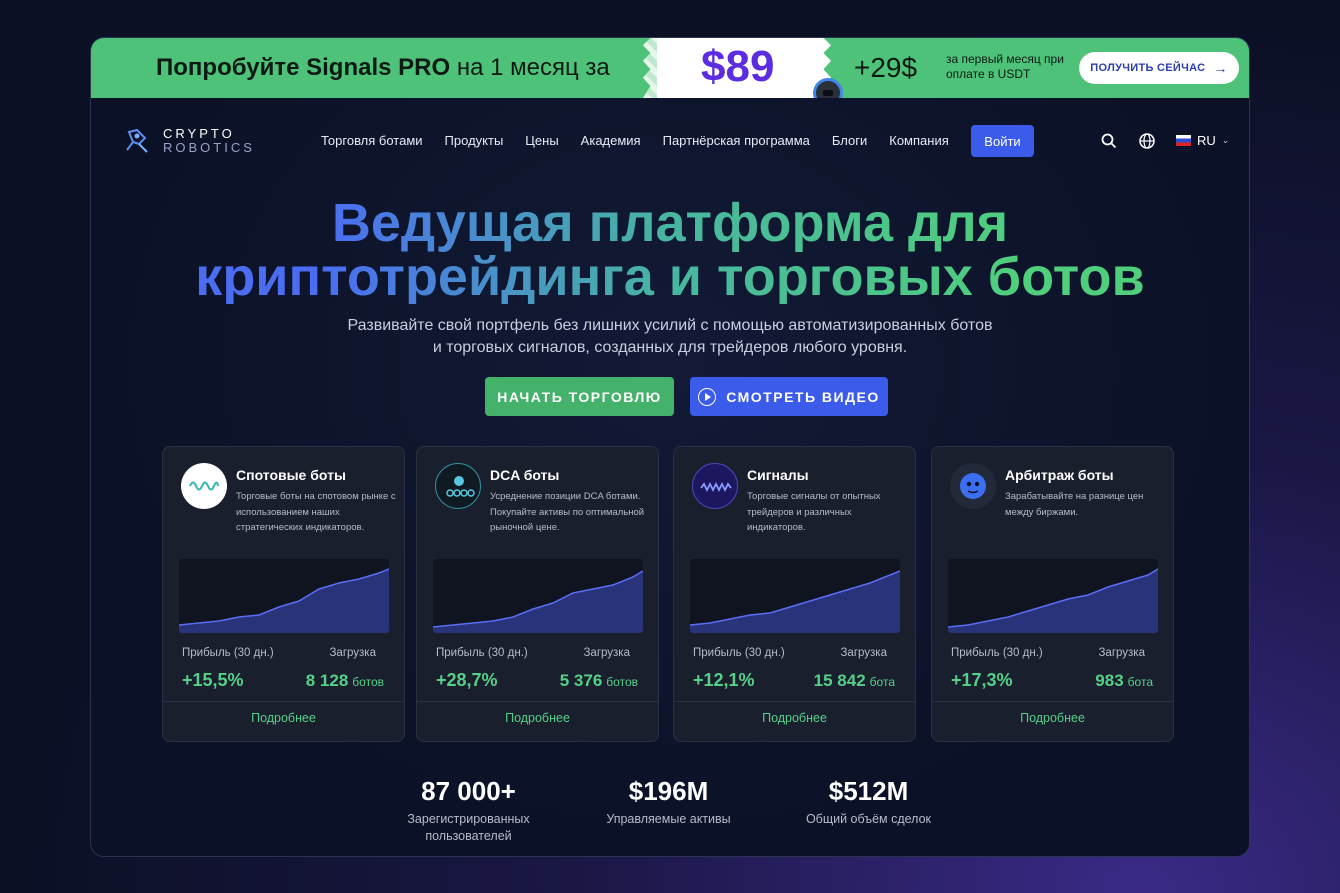  I want to click on card-title: Спотовые боты, so click(291, 475).